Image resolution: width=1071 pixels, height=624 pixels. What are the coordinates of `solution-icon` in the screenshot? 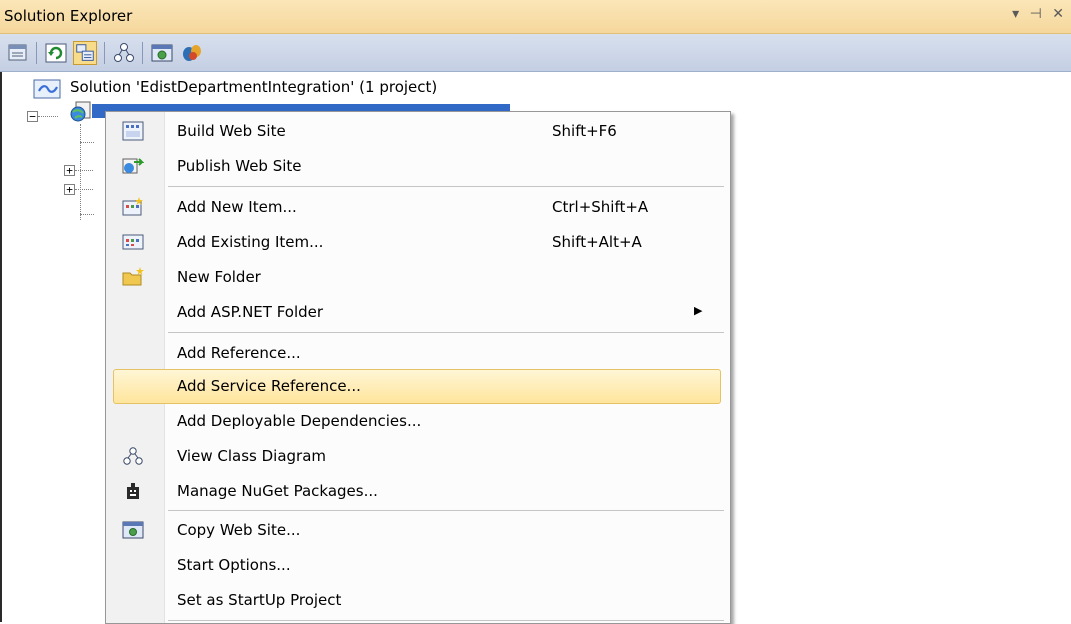 It's located at (48, 89).